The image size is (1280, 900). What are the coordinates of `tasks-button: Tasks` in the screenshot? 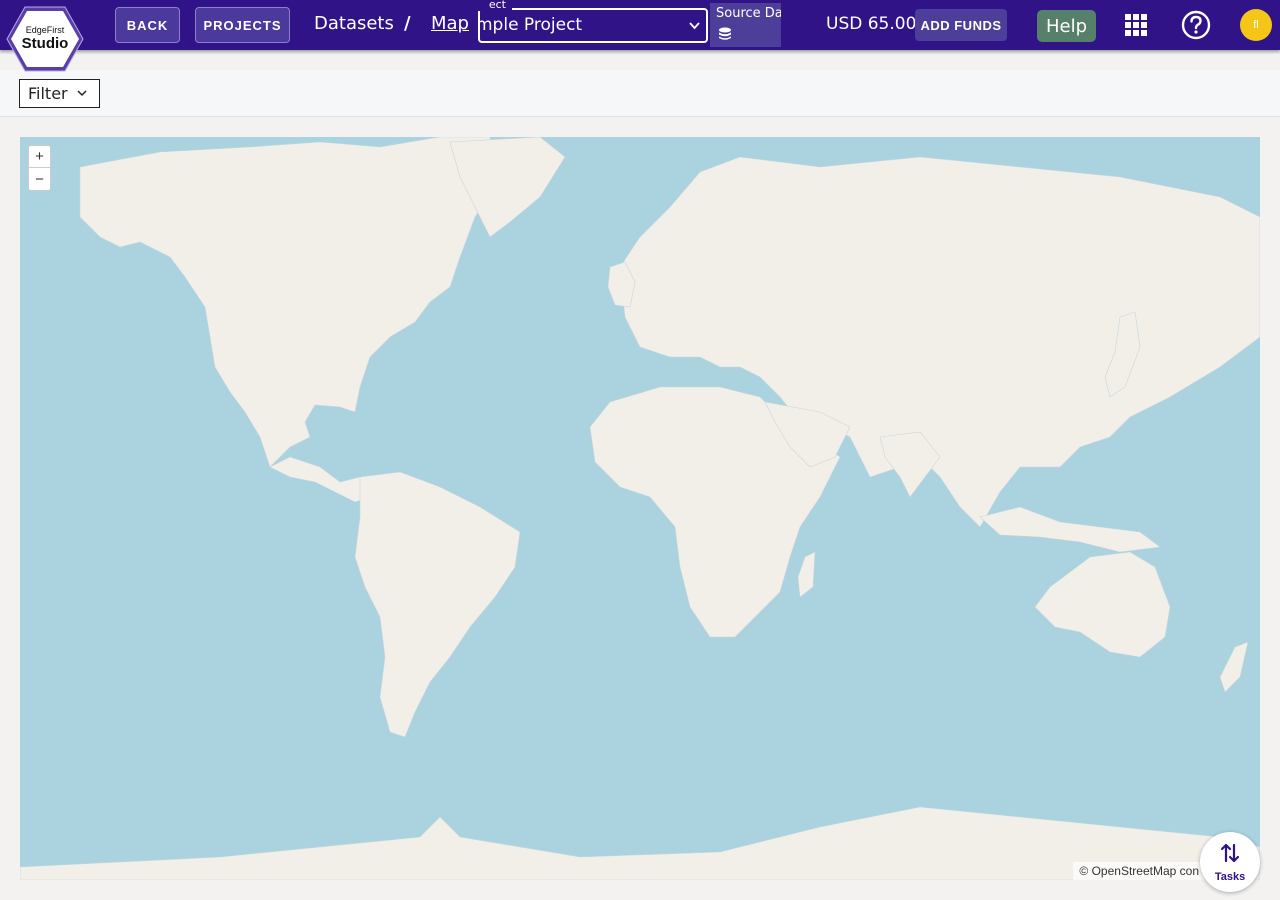 It's located at (1230, 862).